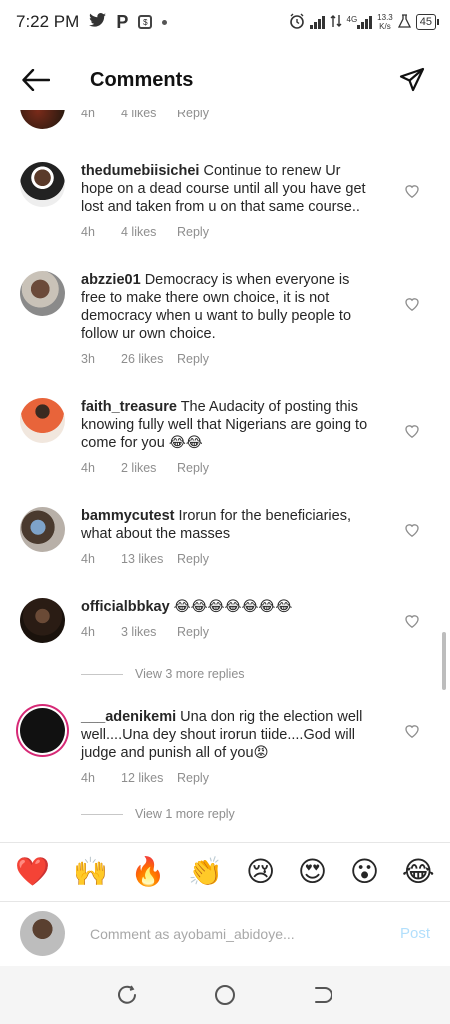 The width and height of the screenshot is (450, 1024). What do you see at coordinates (42, 730) in the screenshot?
I see `avatar-with-story-ring` at bounding box center [42, 730].